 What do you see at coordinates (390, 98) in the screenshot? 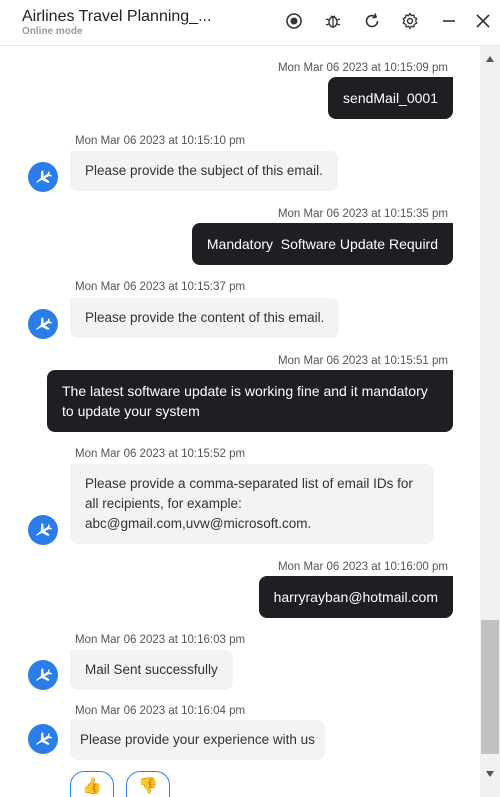
I see `user-message: sendMail_0001` at bounding box center [390, 98].